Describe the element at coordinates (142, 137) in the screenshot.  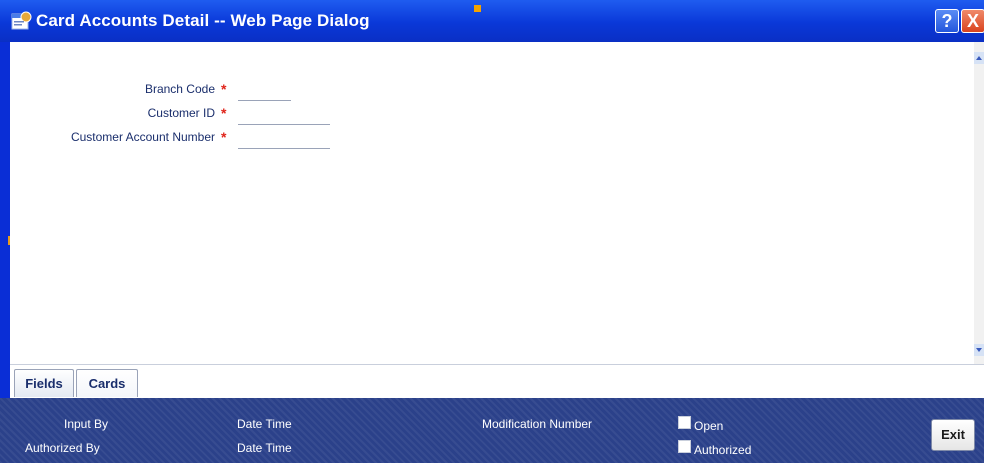
I see `customer-account-number-label: Customer Account Number` at that location.